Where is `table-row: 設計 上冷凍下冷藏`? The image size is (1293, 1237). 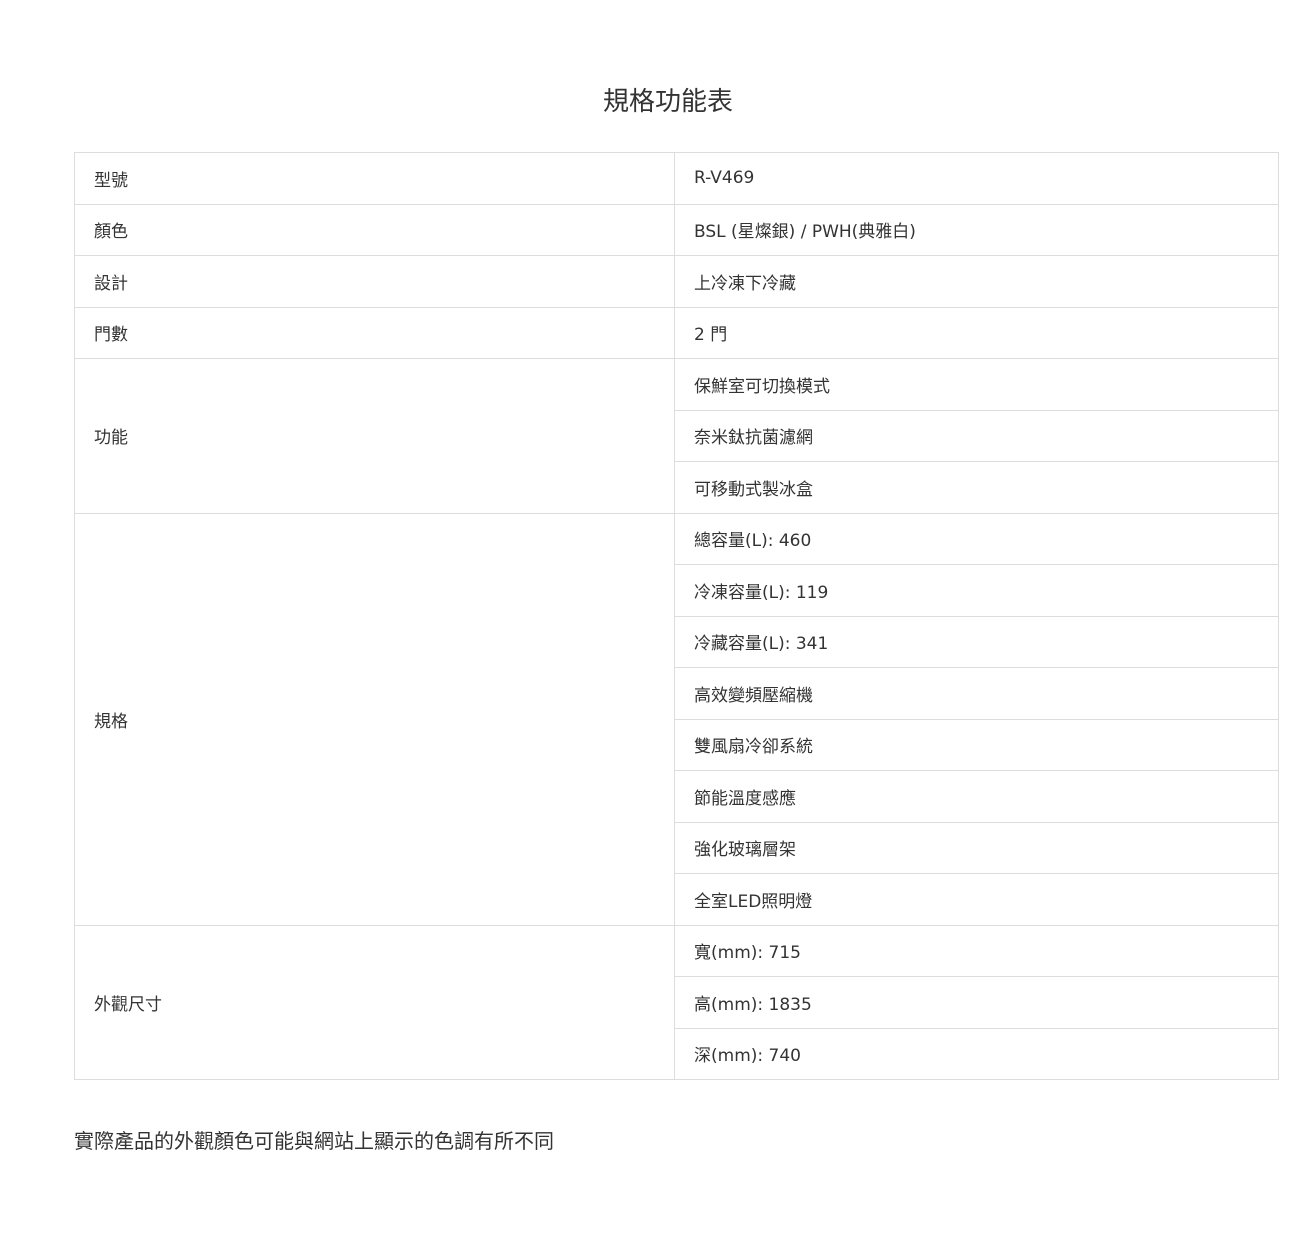 table-row: 設計 上冷凍下冷藏 is located at coordinates (676, 281).